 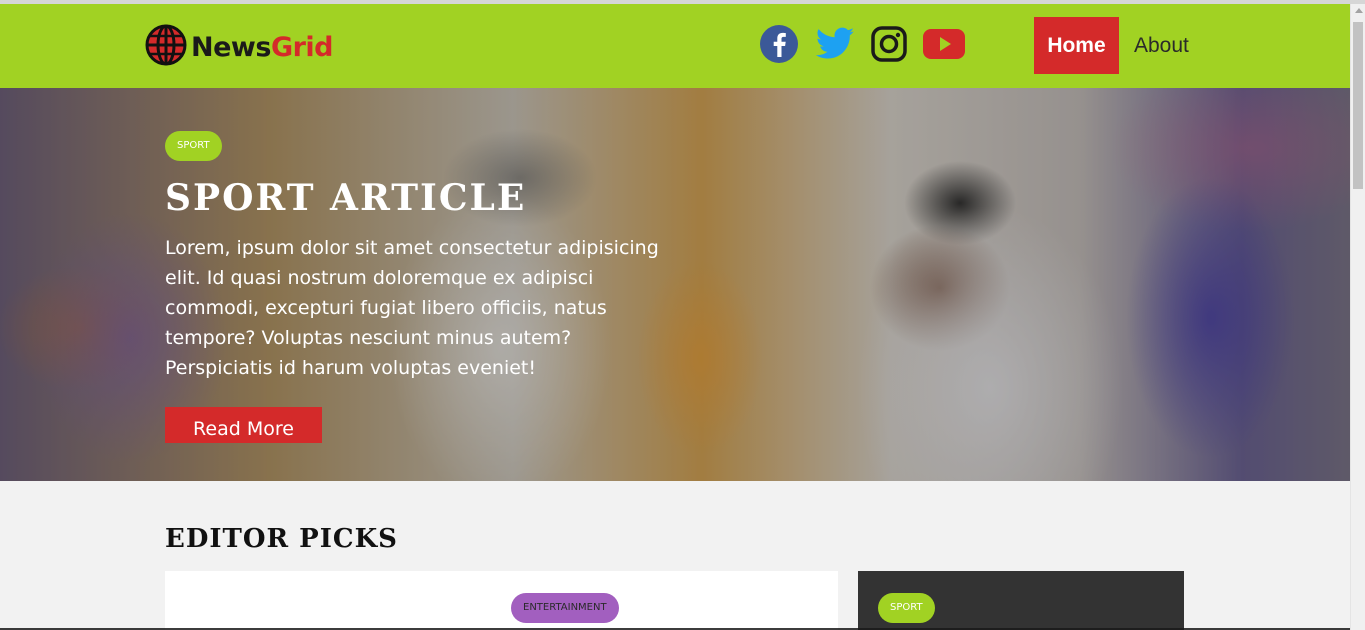 I want to click on read-more-button: Read More, so click(x=243, y=425).